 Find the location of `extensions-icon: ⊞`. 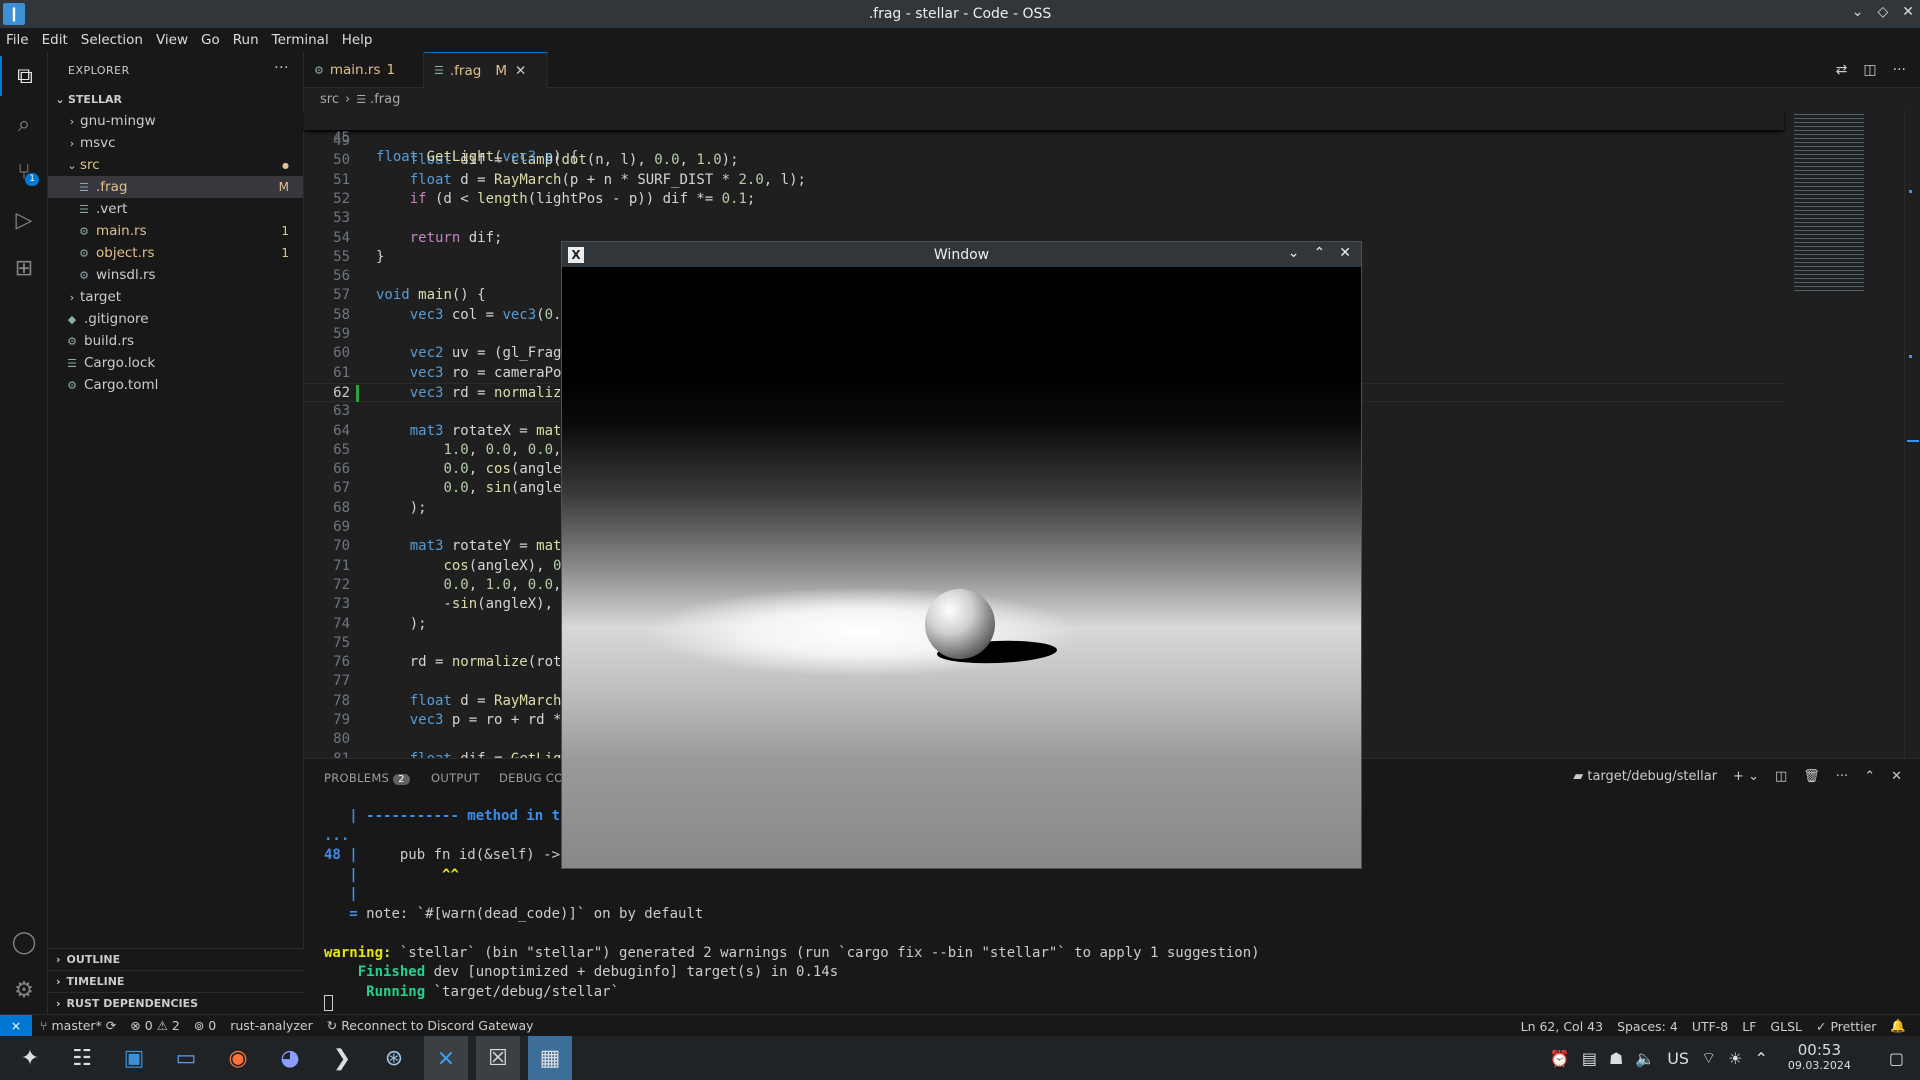

extensions-icon: ⊞ is located at coordinates (24, 268).